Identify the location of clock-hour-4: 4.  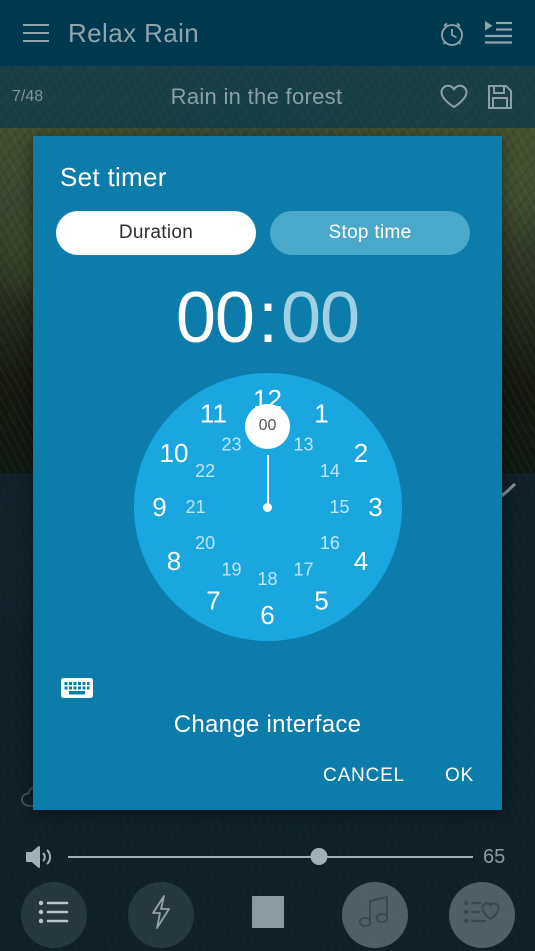
(361, 561).